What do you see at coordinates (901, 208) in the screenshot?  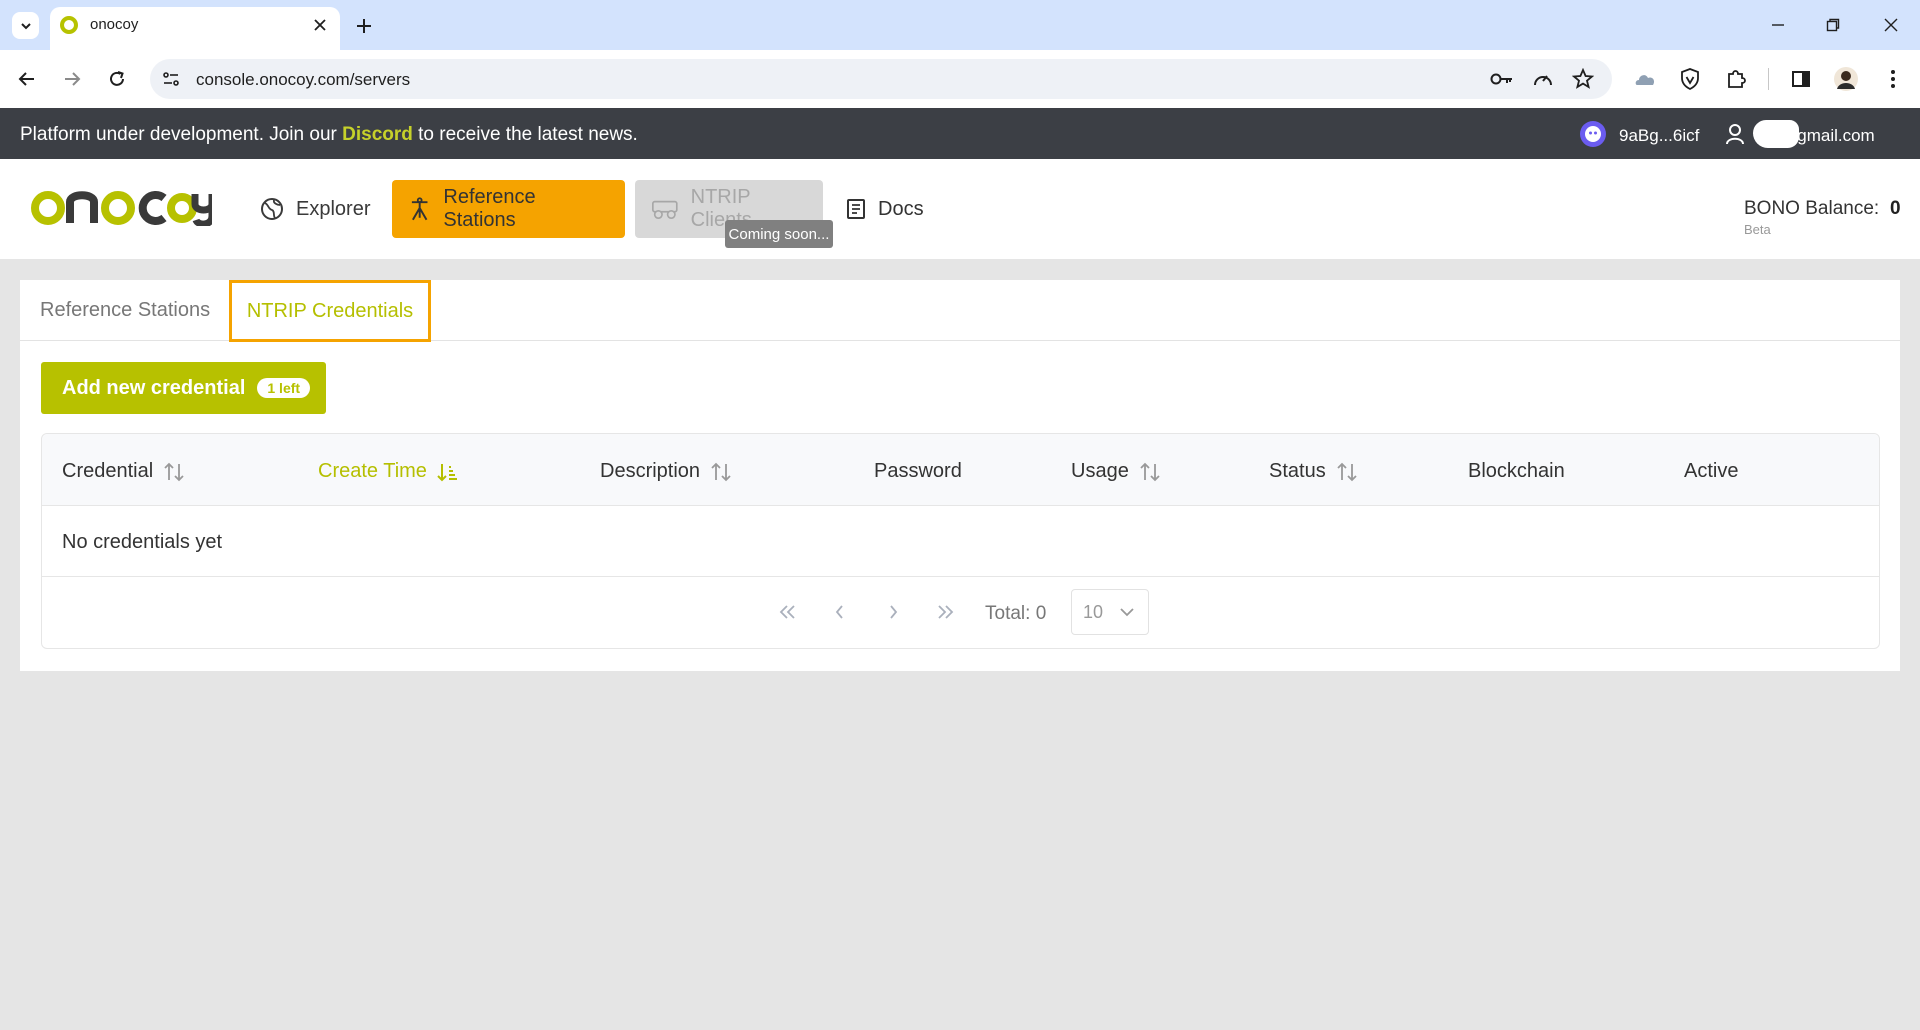 I see `nav-docs-label: Docs` at bounding box center [901, 208].